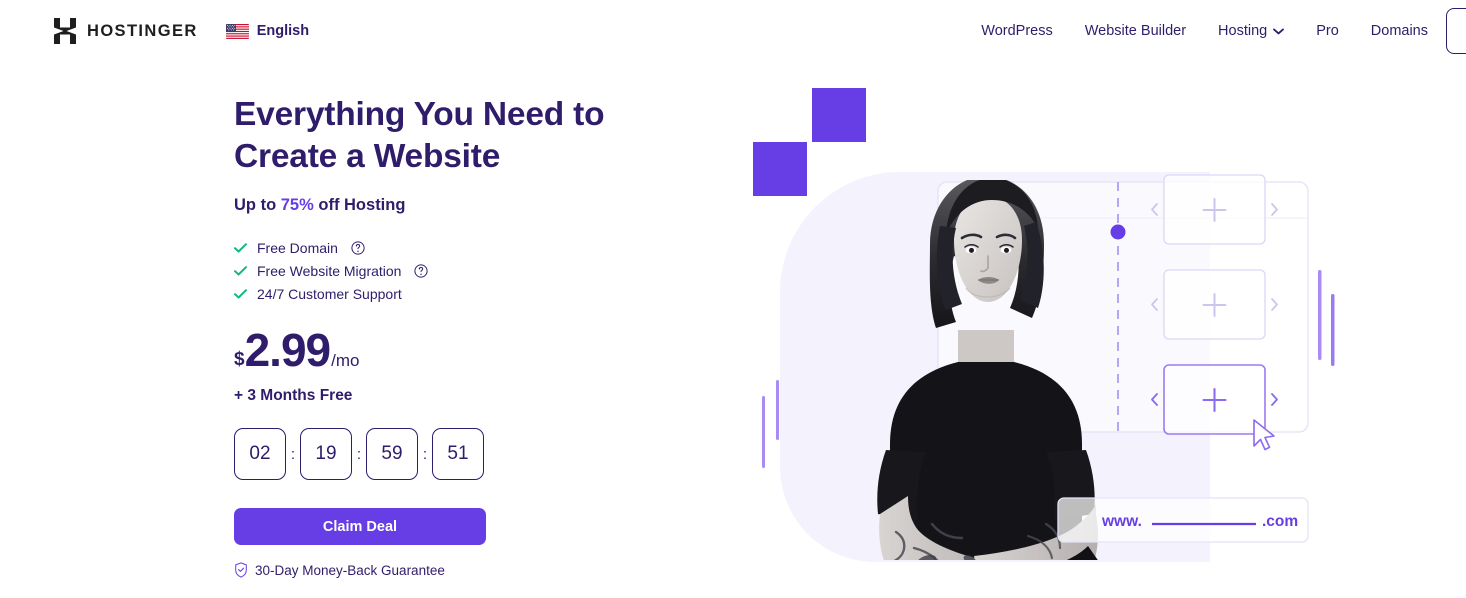 Image resolution: width=1466 pixels, height=598 pixels. I want to click on feature-label: Free Domain, so click(297, 248).